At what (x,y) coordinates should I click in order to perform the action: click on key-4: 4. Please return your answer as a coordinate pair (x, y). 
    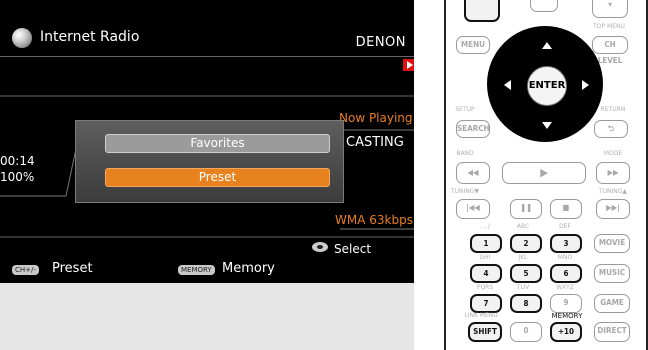
    Looking at the image, I should click on (486, 273).